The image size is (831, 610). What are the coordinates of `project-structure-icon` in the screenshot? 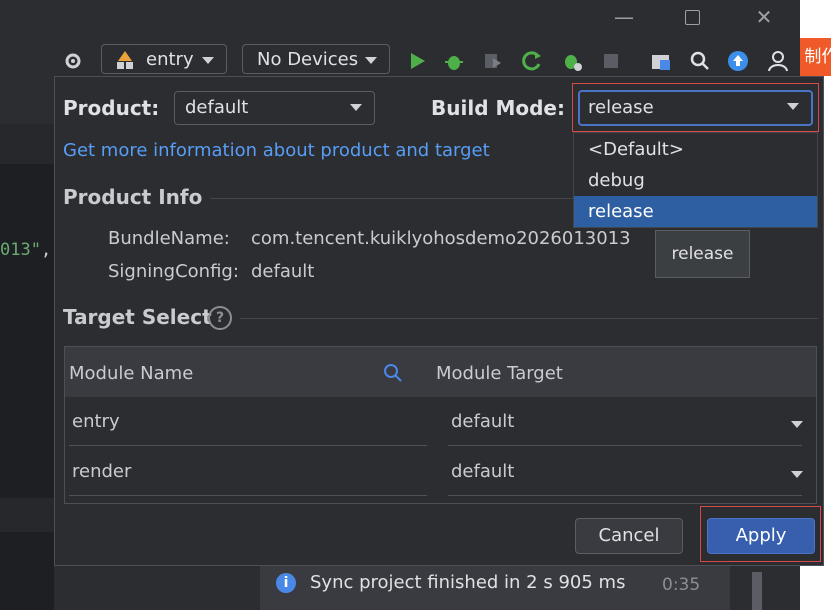 It's located at (661, 61).